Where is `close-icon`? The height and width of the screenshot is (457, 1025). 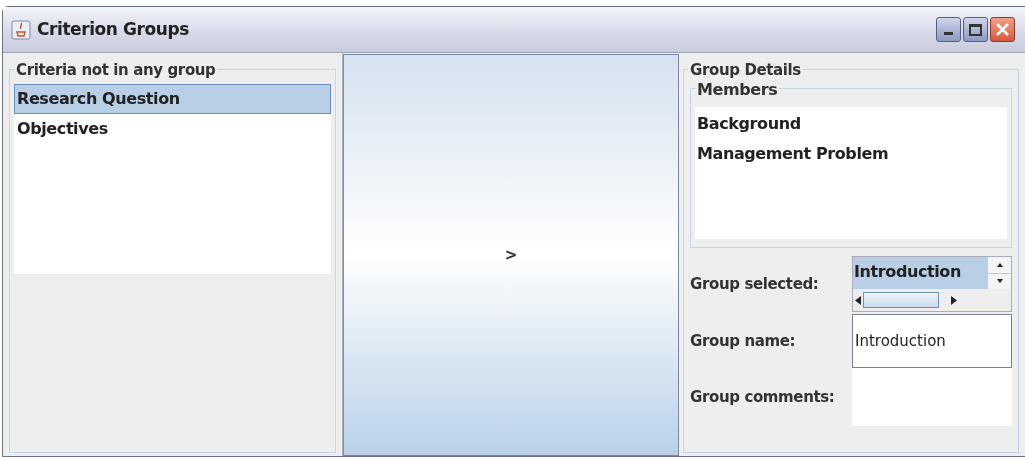
close-icon is located at coordinates (1002, 29).